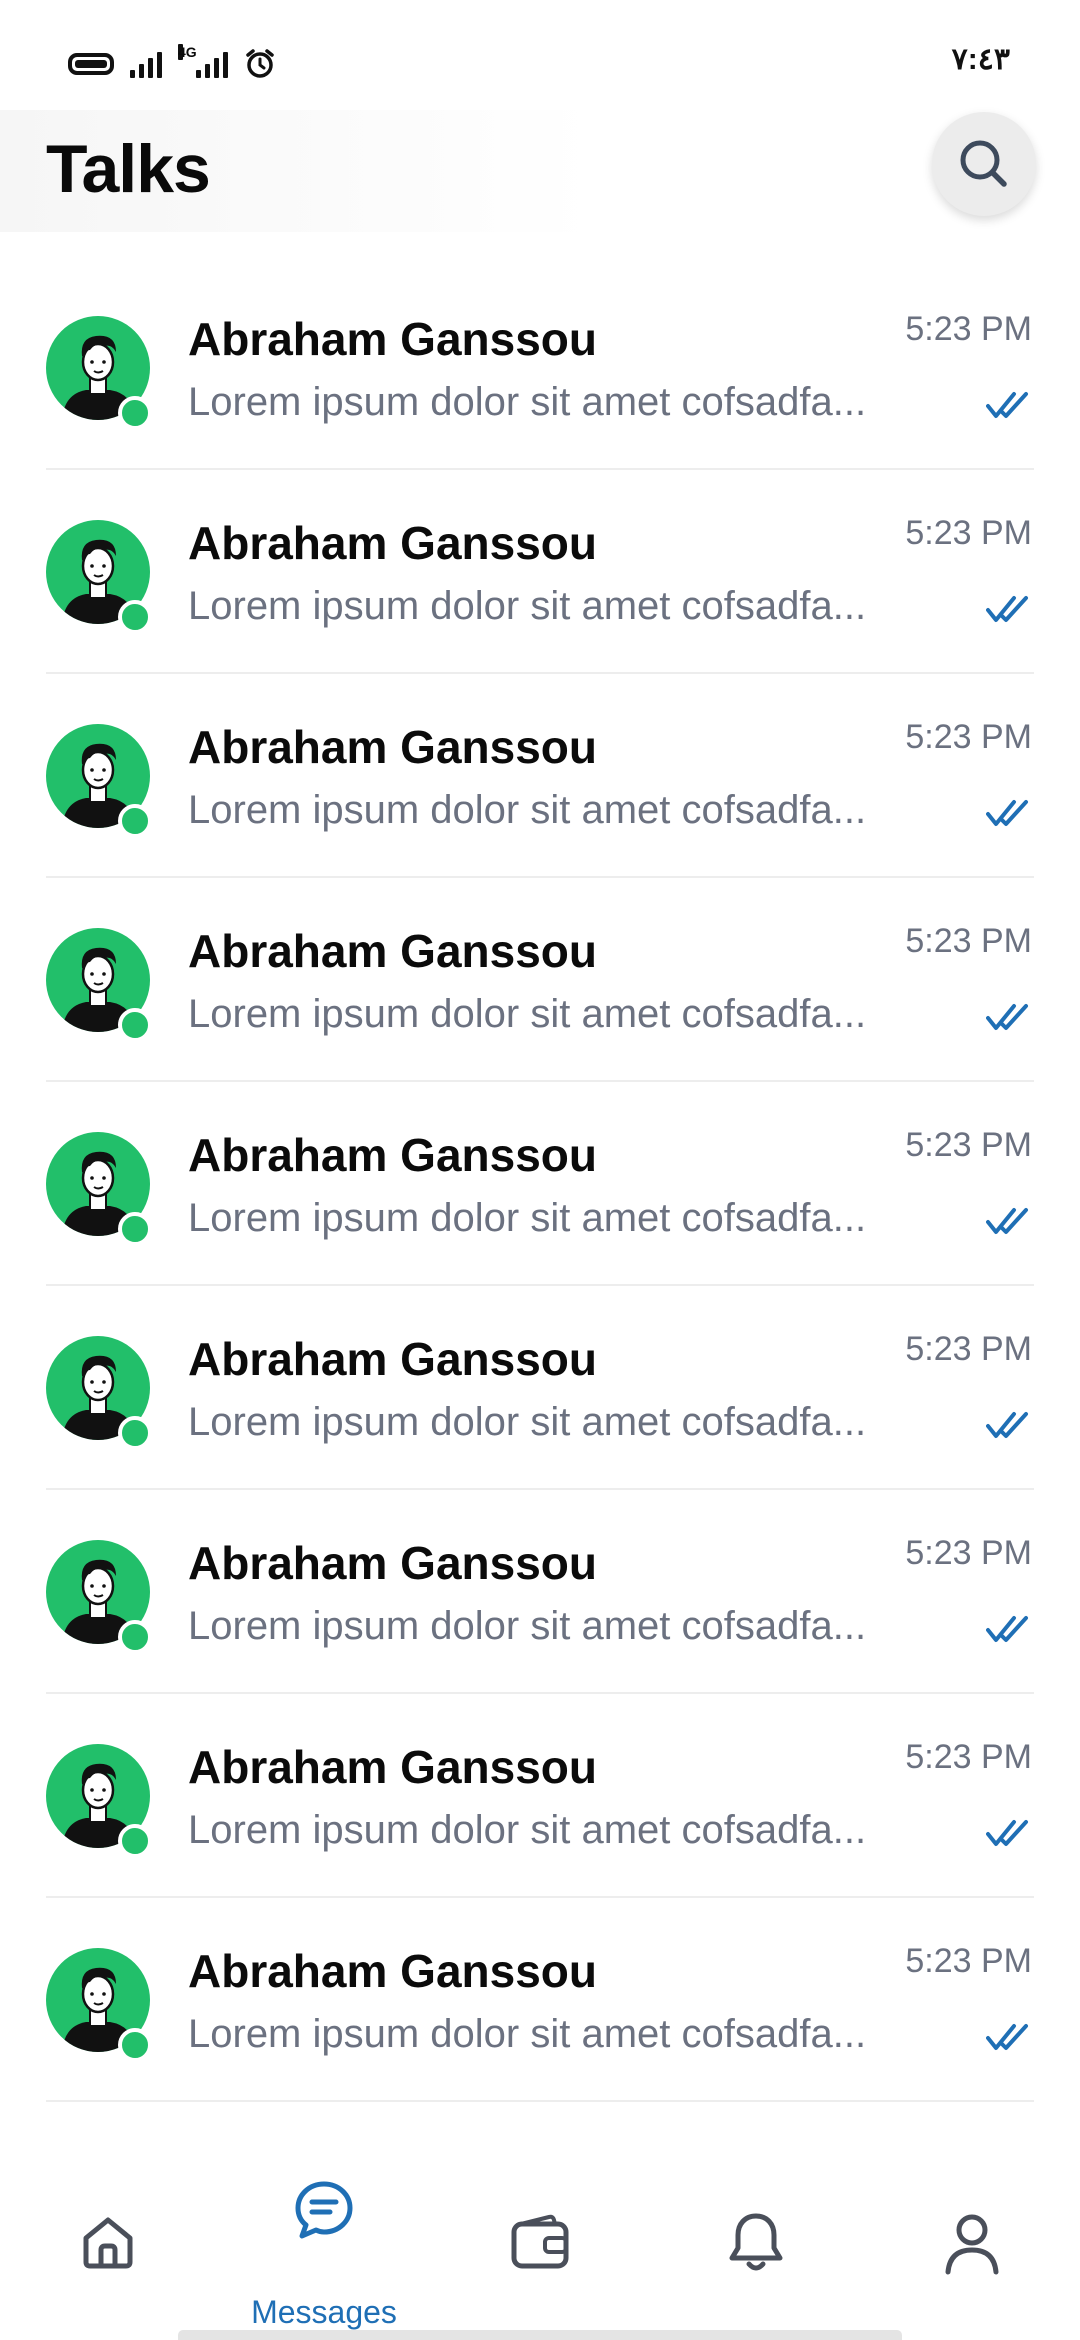 The image size is (1080, 2340). Describe the element at coordinates (91, 64) in the screenshot. I see `battery-icon` at that location.